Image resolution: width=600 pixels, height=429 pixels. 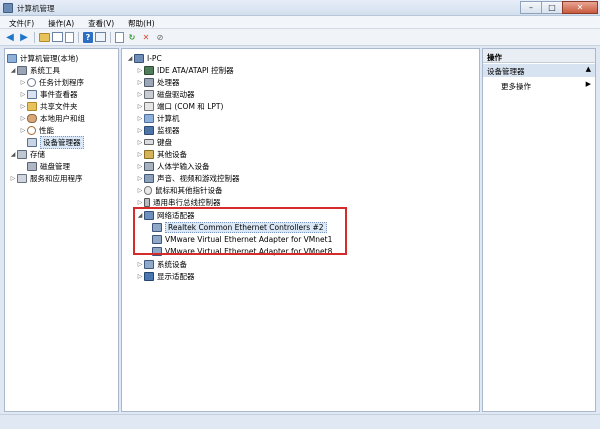 What do you see at coordinates (8, 8) in the screenshot?
I see `computer-management-icon` at bounding box center [8, 8].